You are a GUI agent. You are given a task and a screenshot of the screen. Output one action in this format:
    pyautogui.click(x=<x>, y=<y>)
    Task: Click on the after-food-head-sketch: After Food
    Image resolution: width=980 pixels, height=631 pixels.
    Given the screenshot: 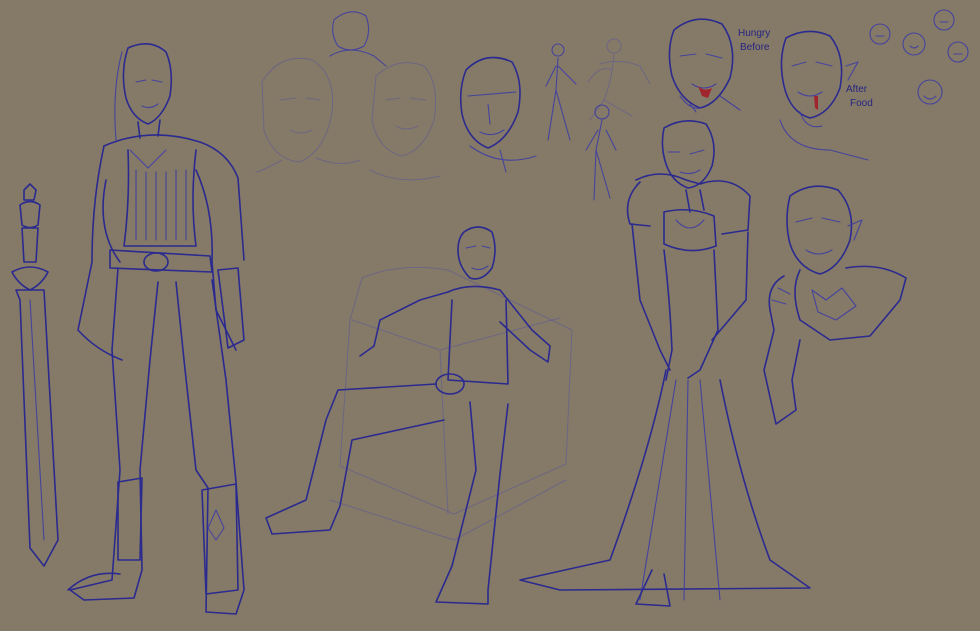 What is the action you would take?
    pyautogui.click(x=826, y=95)
    